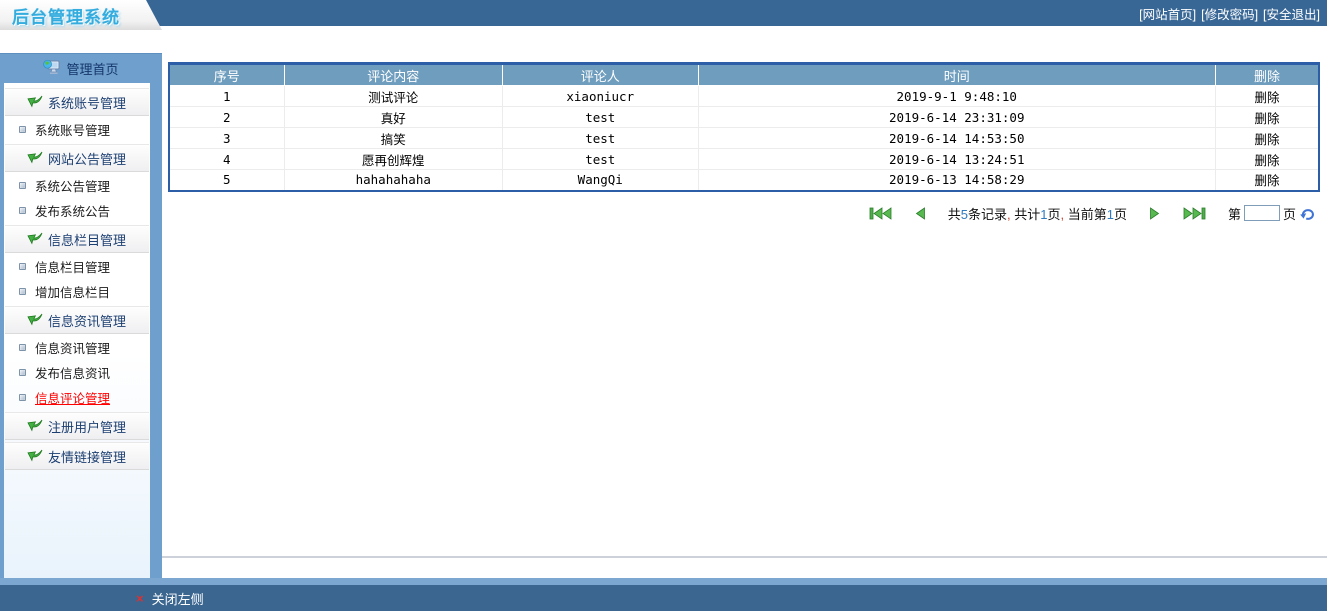  Describe the element at coordinates (920, 213) in the screenshot. I see `prev-page-icon` at that location.